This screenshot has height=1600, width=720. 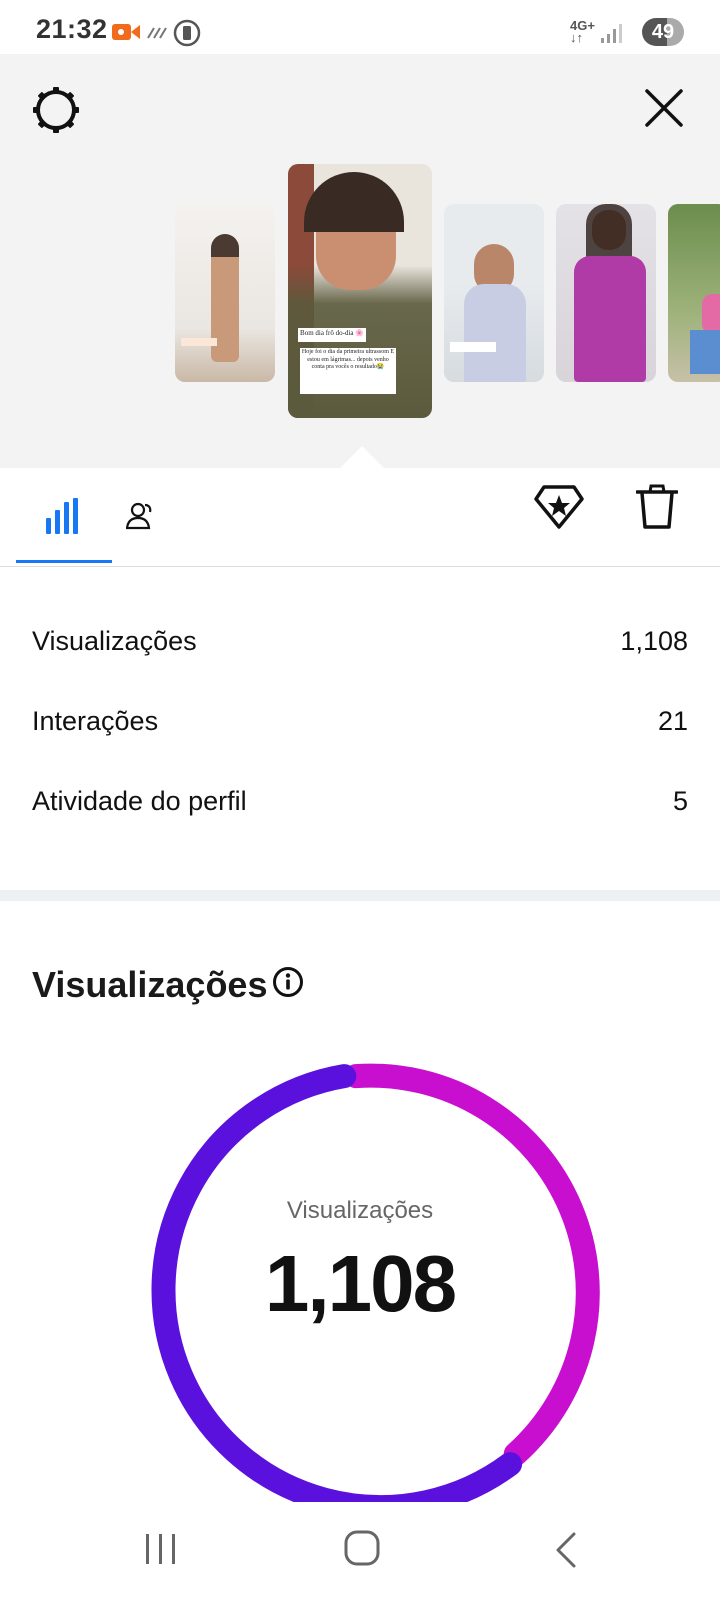 I want to click on bar-chart-icon, so click(x=63, y=518).